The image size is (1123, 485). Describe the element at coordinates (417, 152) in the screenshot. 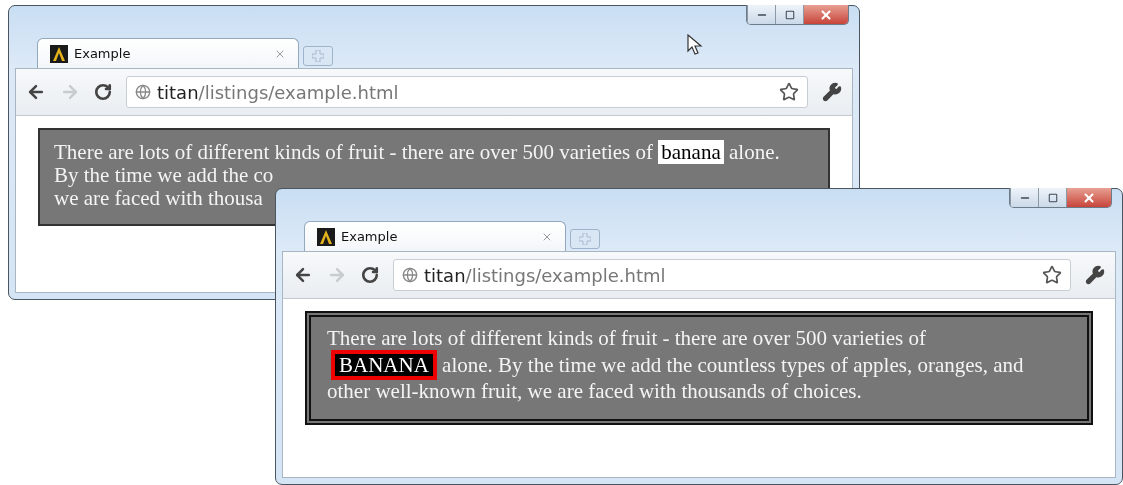

I see `paragraph-line: There are lots of different kinds of fruit - there are over 500 varieties of banana alone.` at that location.